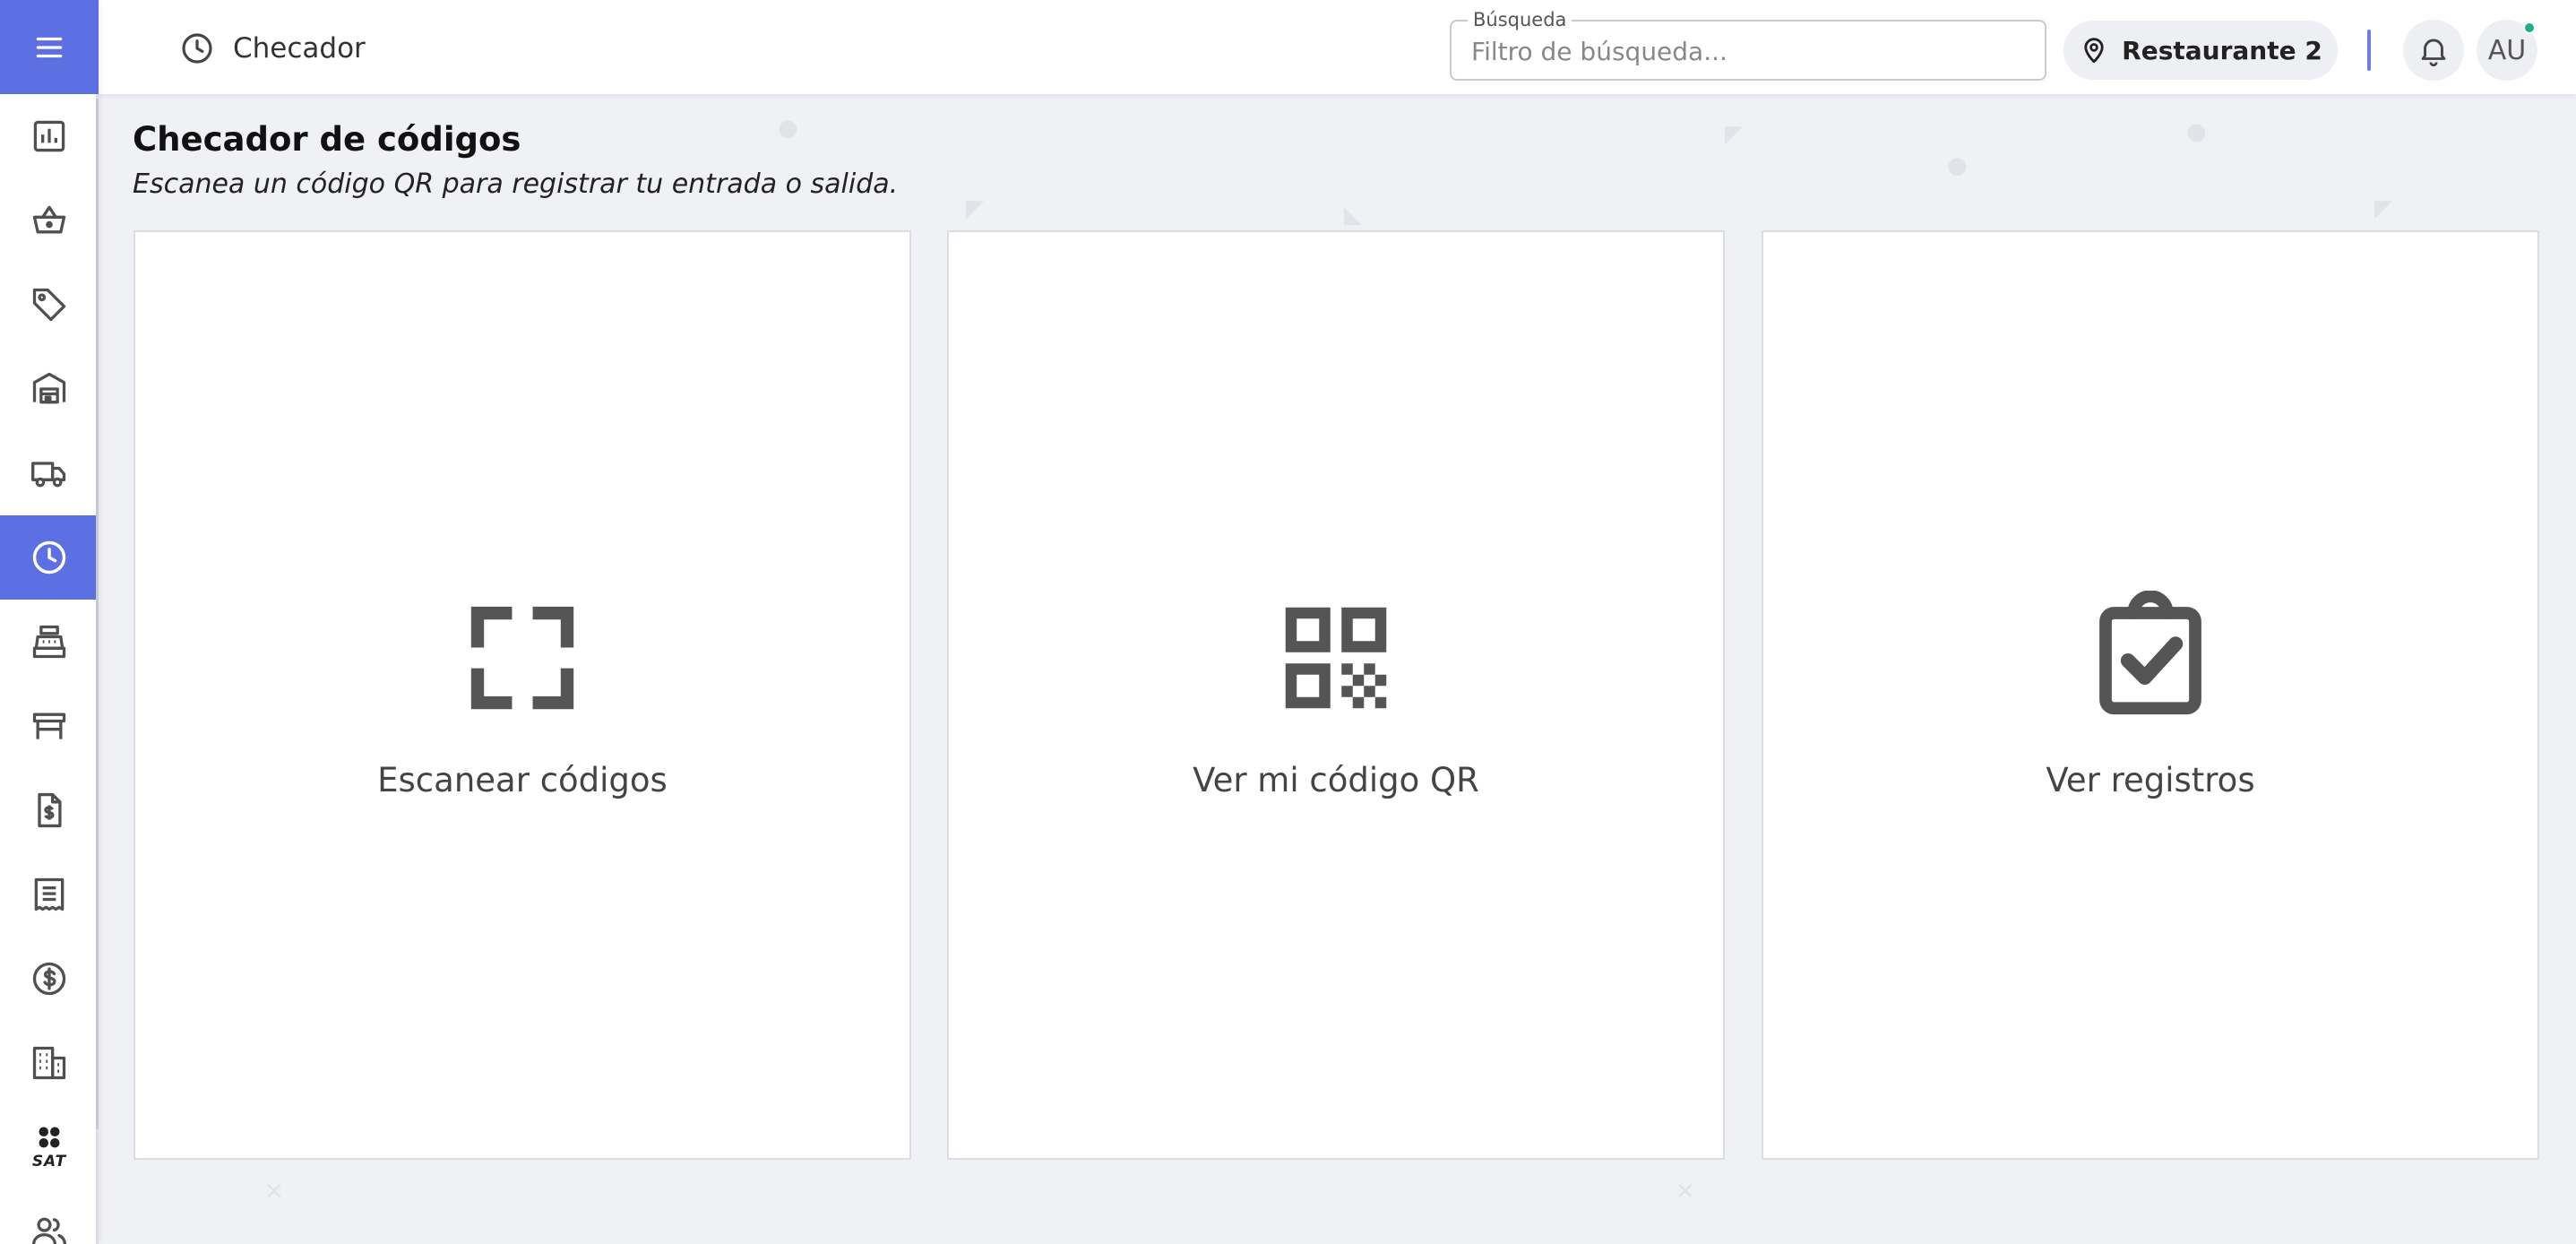  What do you see at coordinates (1336, 658) in the screenshot?
I see `qr-code-icon` at bounding box center [1336, 658].